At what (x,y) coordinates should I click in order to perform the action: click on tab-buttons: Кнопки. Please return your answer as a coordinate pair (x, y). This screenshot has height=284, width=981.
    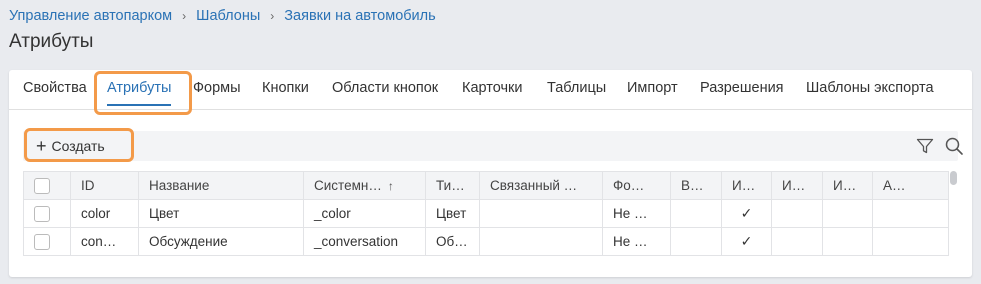
    Looking at the image, I should click on (285, 88).